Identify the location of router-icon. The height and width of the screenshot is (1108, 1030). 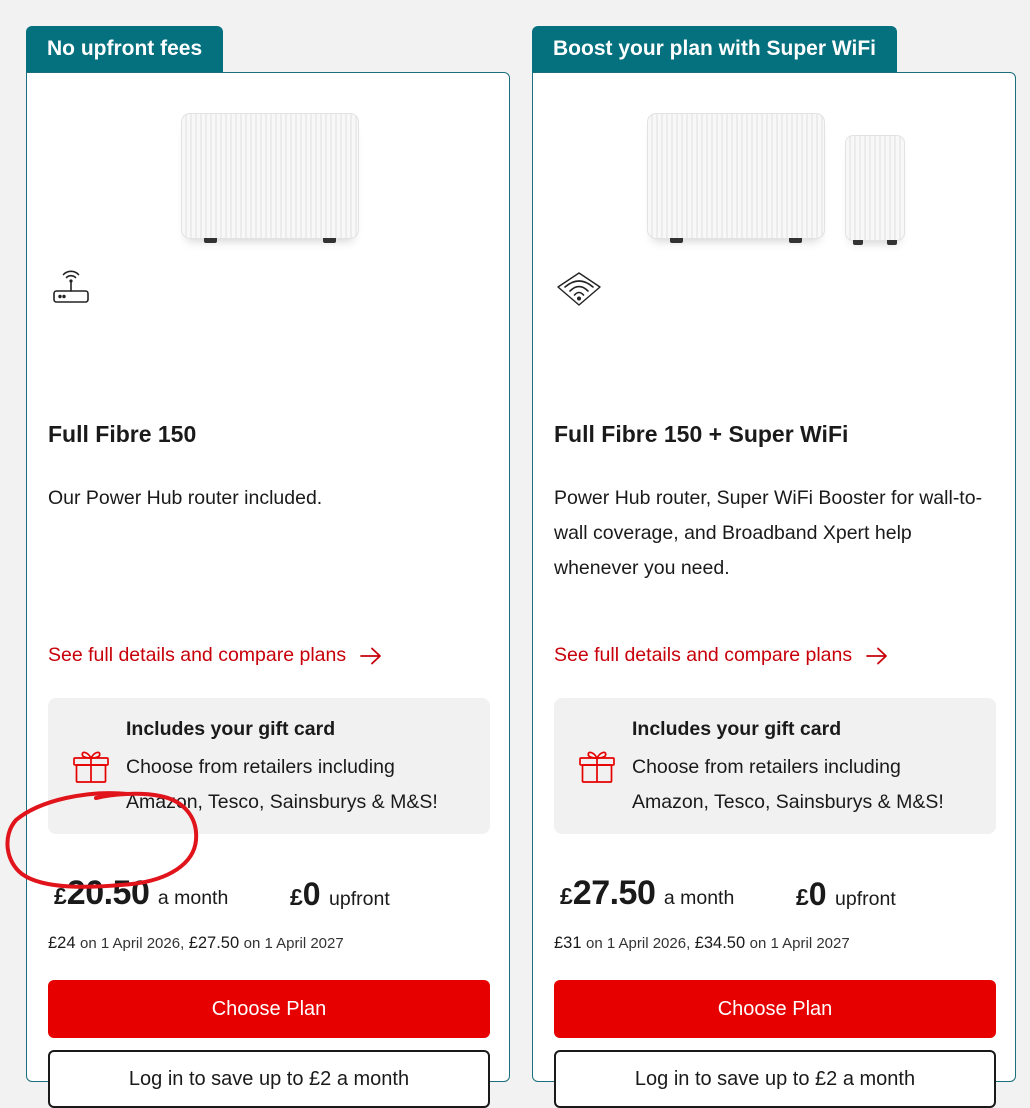
(71, 286).